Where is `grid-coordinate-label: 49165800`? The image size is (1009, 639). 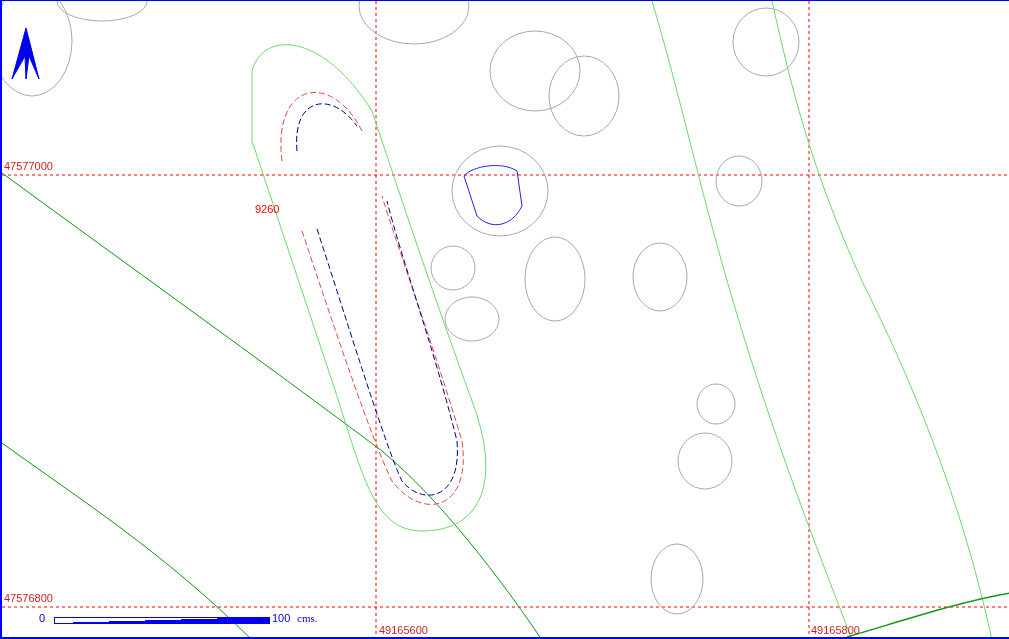
grid-coordinate-label: 49165800 is located at coordinates (835, 630).